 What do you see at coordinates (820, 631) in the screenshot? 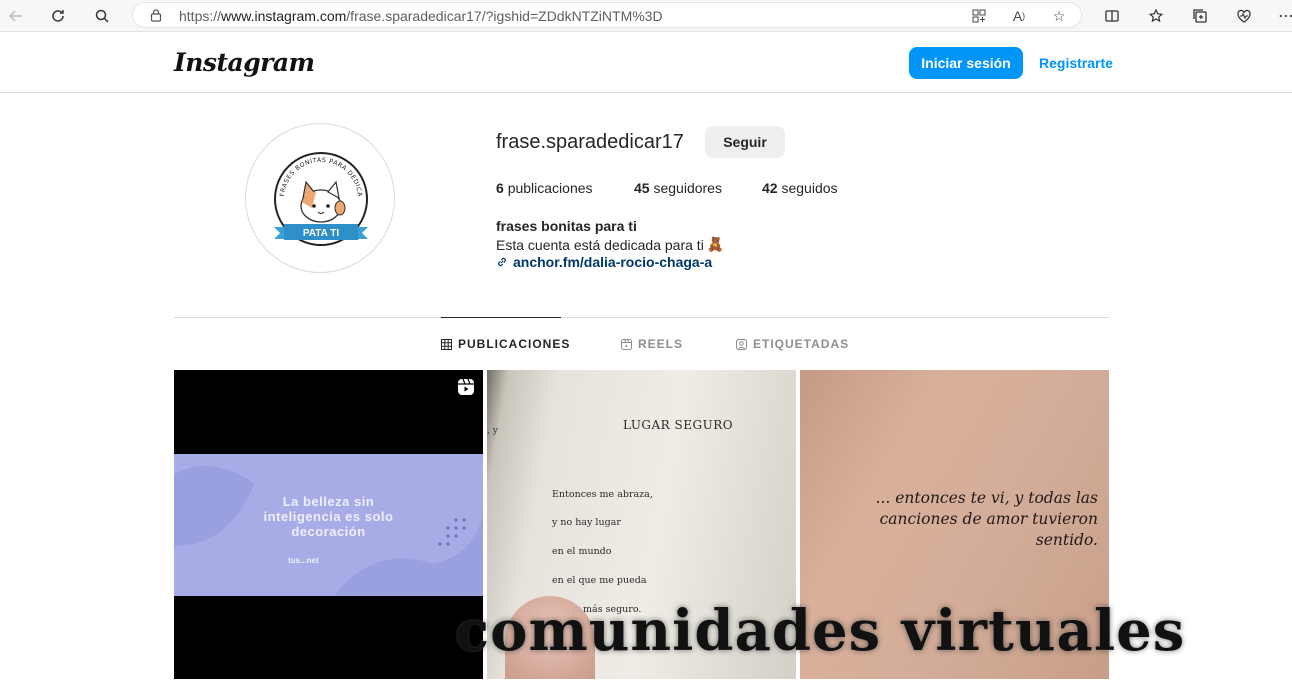
I see `watermark-text: comunidades virtuales` at bounding box center [820, 631].